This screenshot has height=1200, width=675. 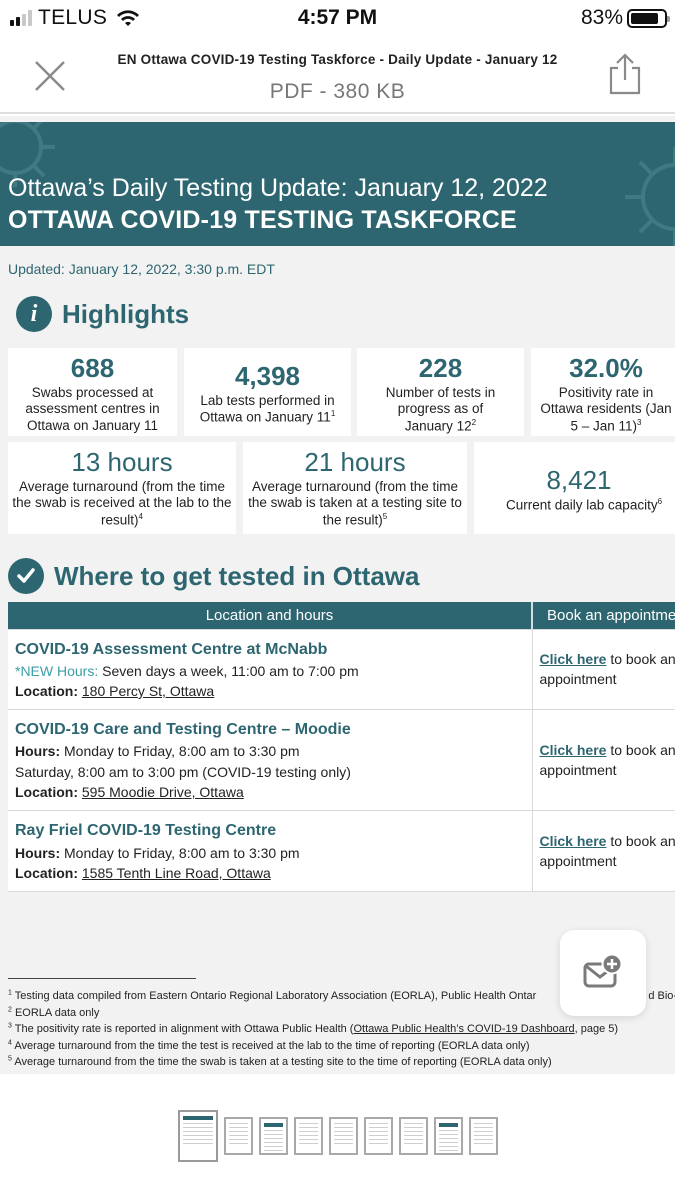 I want to click on column-header-location: Location and hours, so click(x=270, y=615).